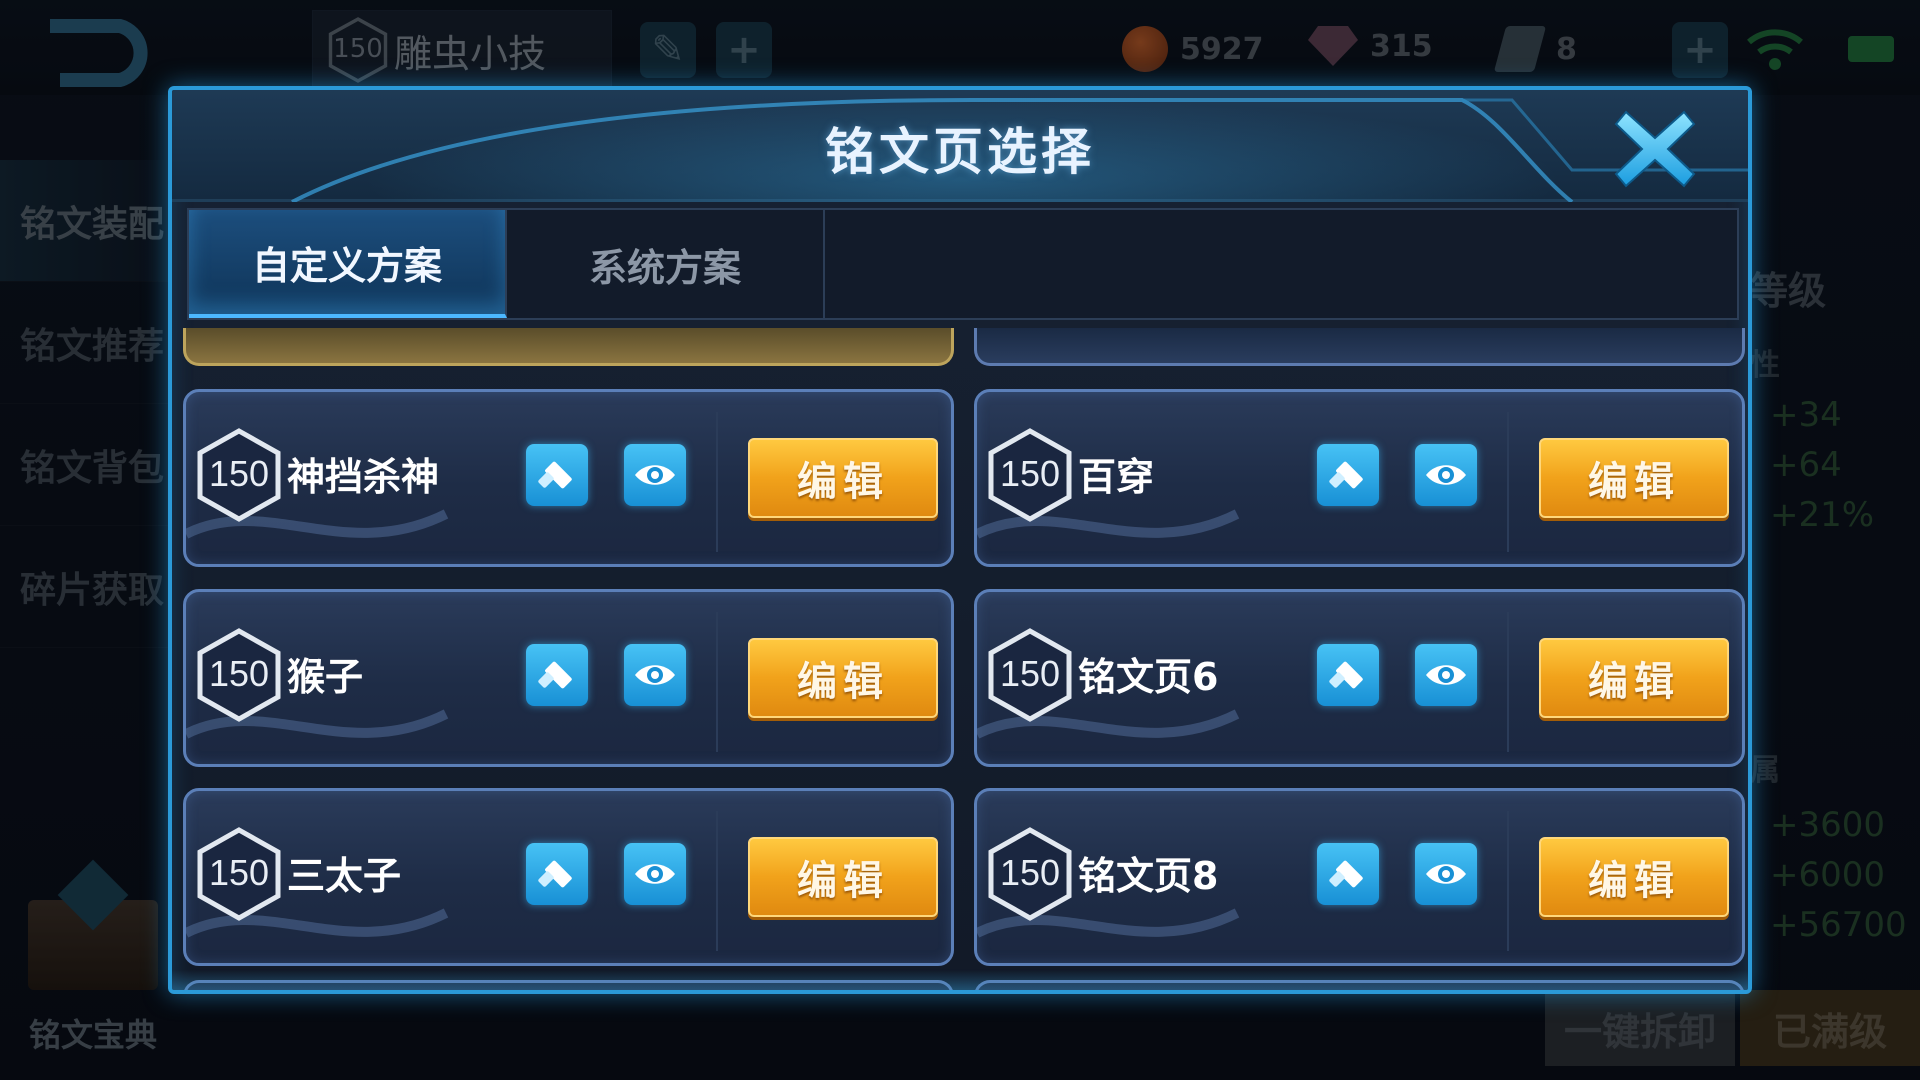 The height and width of the screenshot is (1080, 1920). Describe the element at coordinates (666, 264) in the screenshot. I see `tab-system: 系统方案` at that location.